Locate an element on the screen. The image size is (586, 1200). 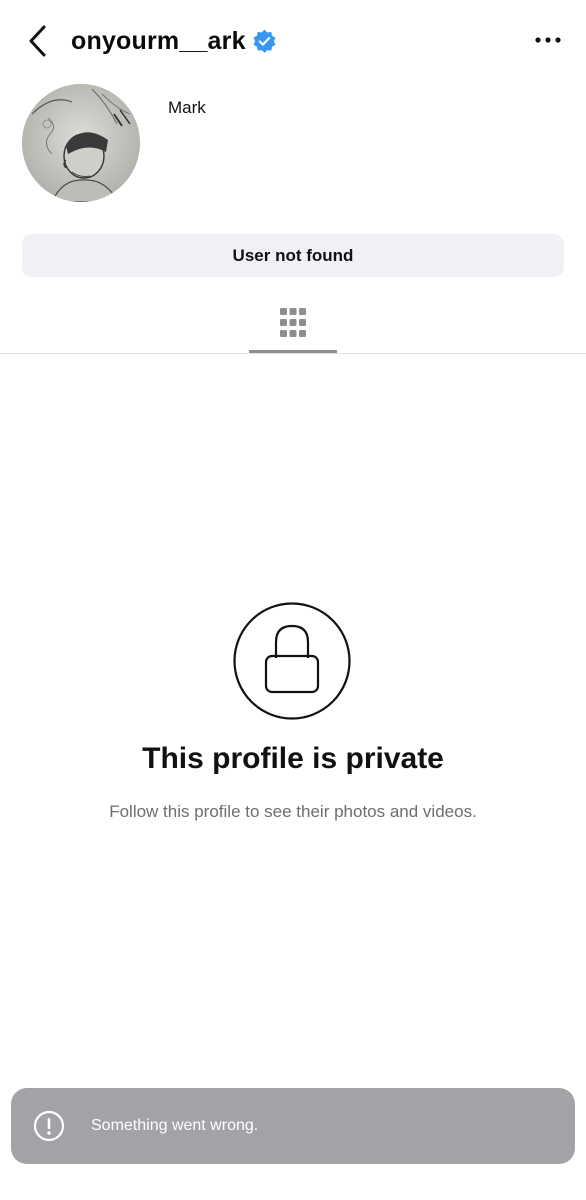
username: onyourm__ark is located at coordinates (158, 40).